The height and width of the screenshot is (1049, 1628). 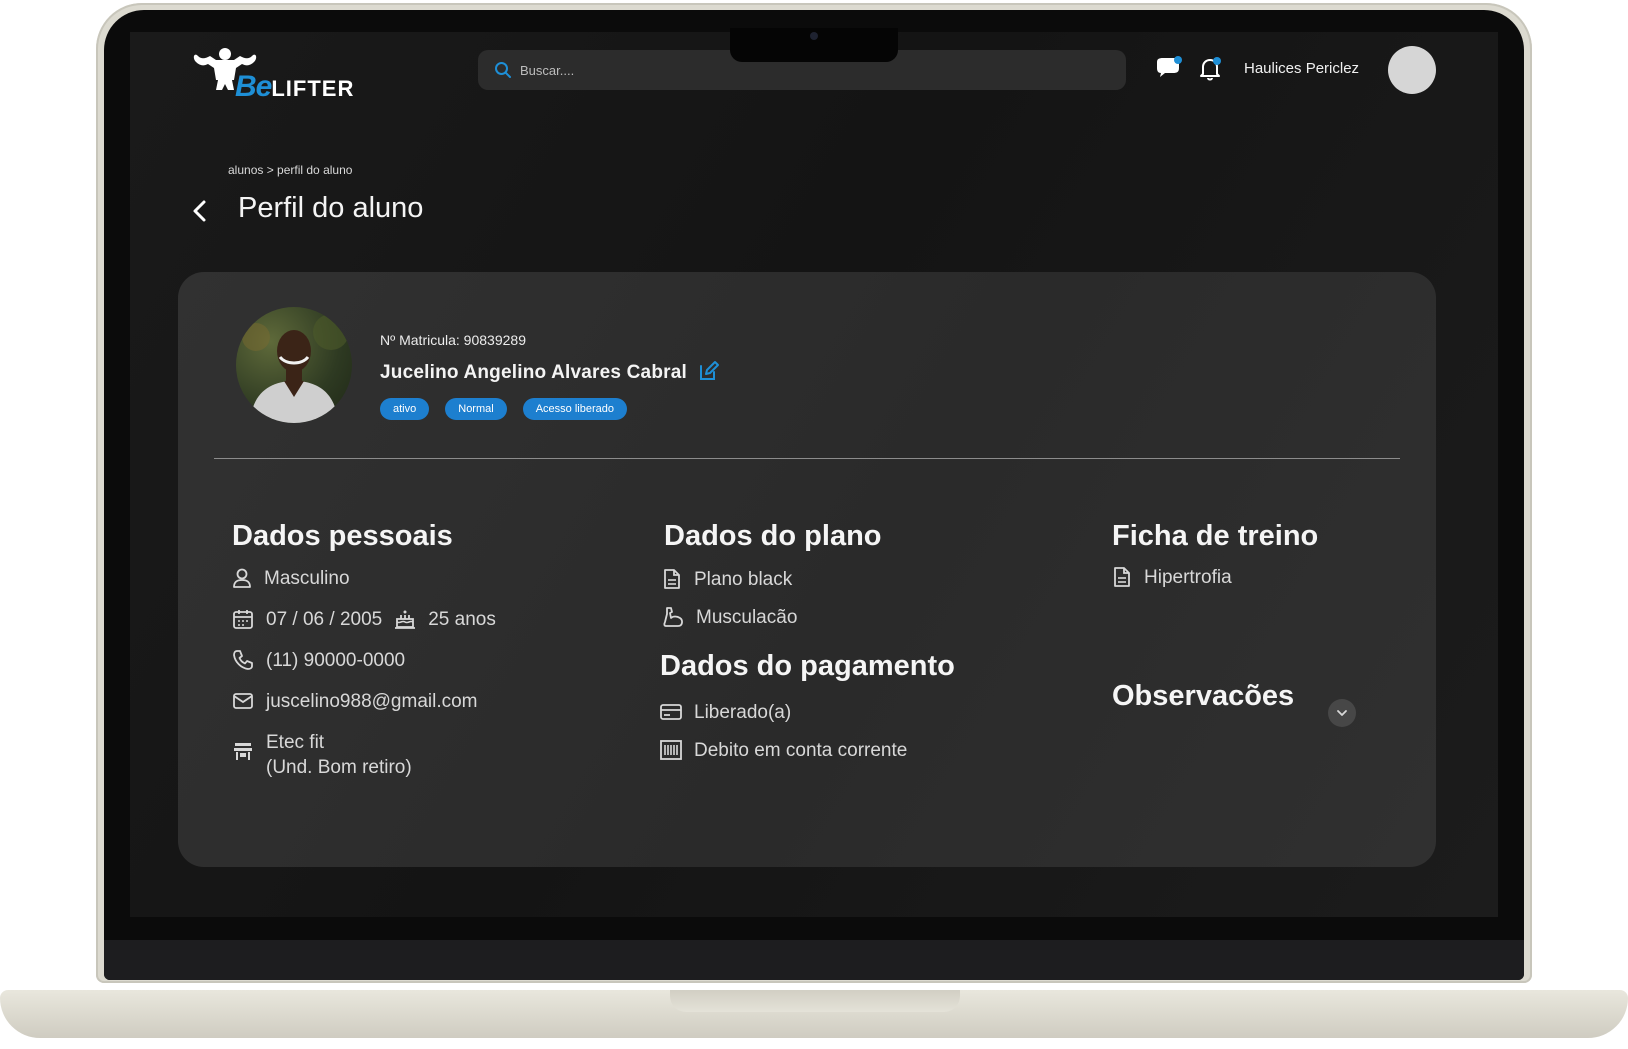 I want to click on chat-icon, so click(x=1168, y=68).